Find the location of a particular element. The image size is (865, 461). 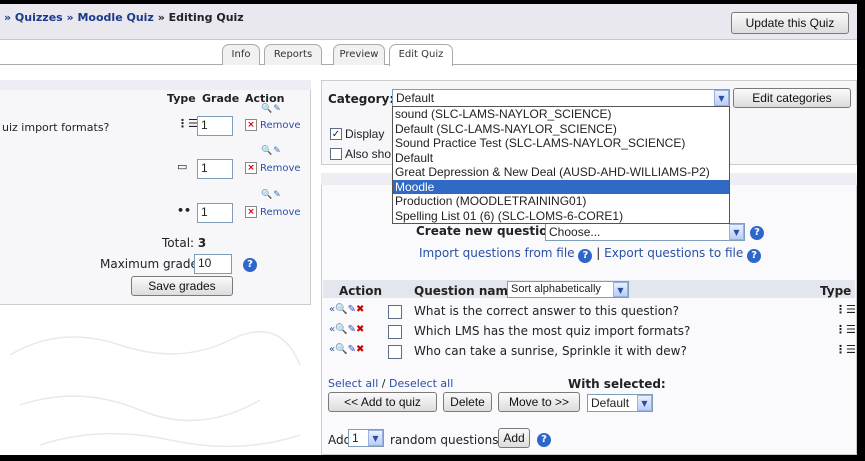

total-label: Total: is located at coordinates (178, 243).